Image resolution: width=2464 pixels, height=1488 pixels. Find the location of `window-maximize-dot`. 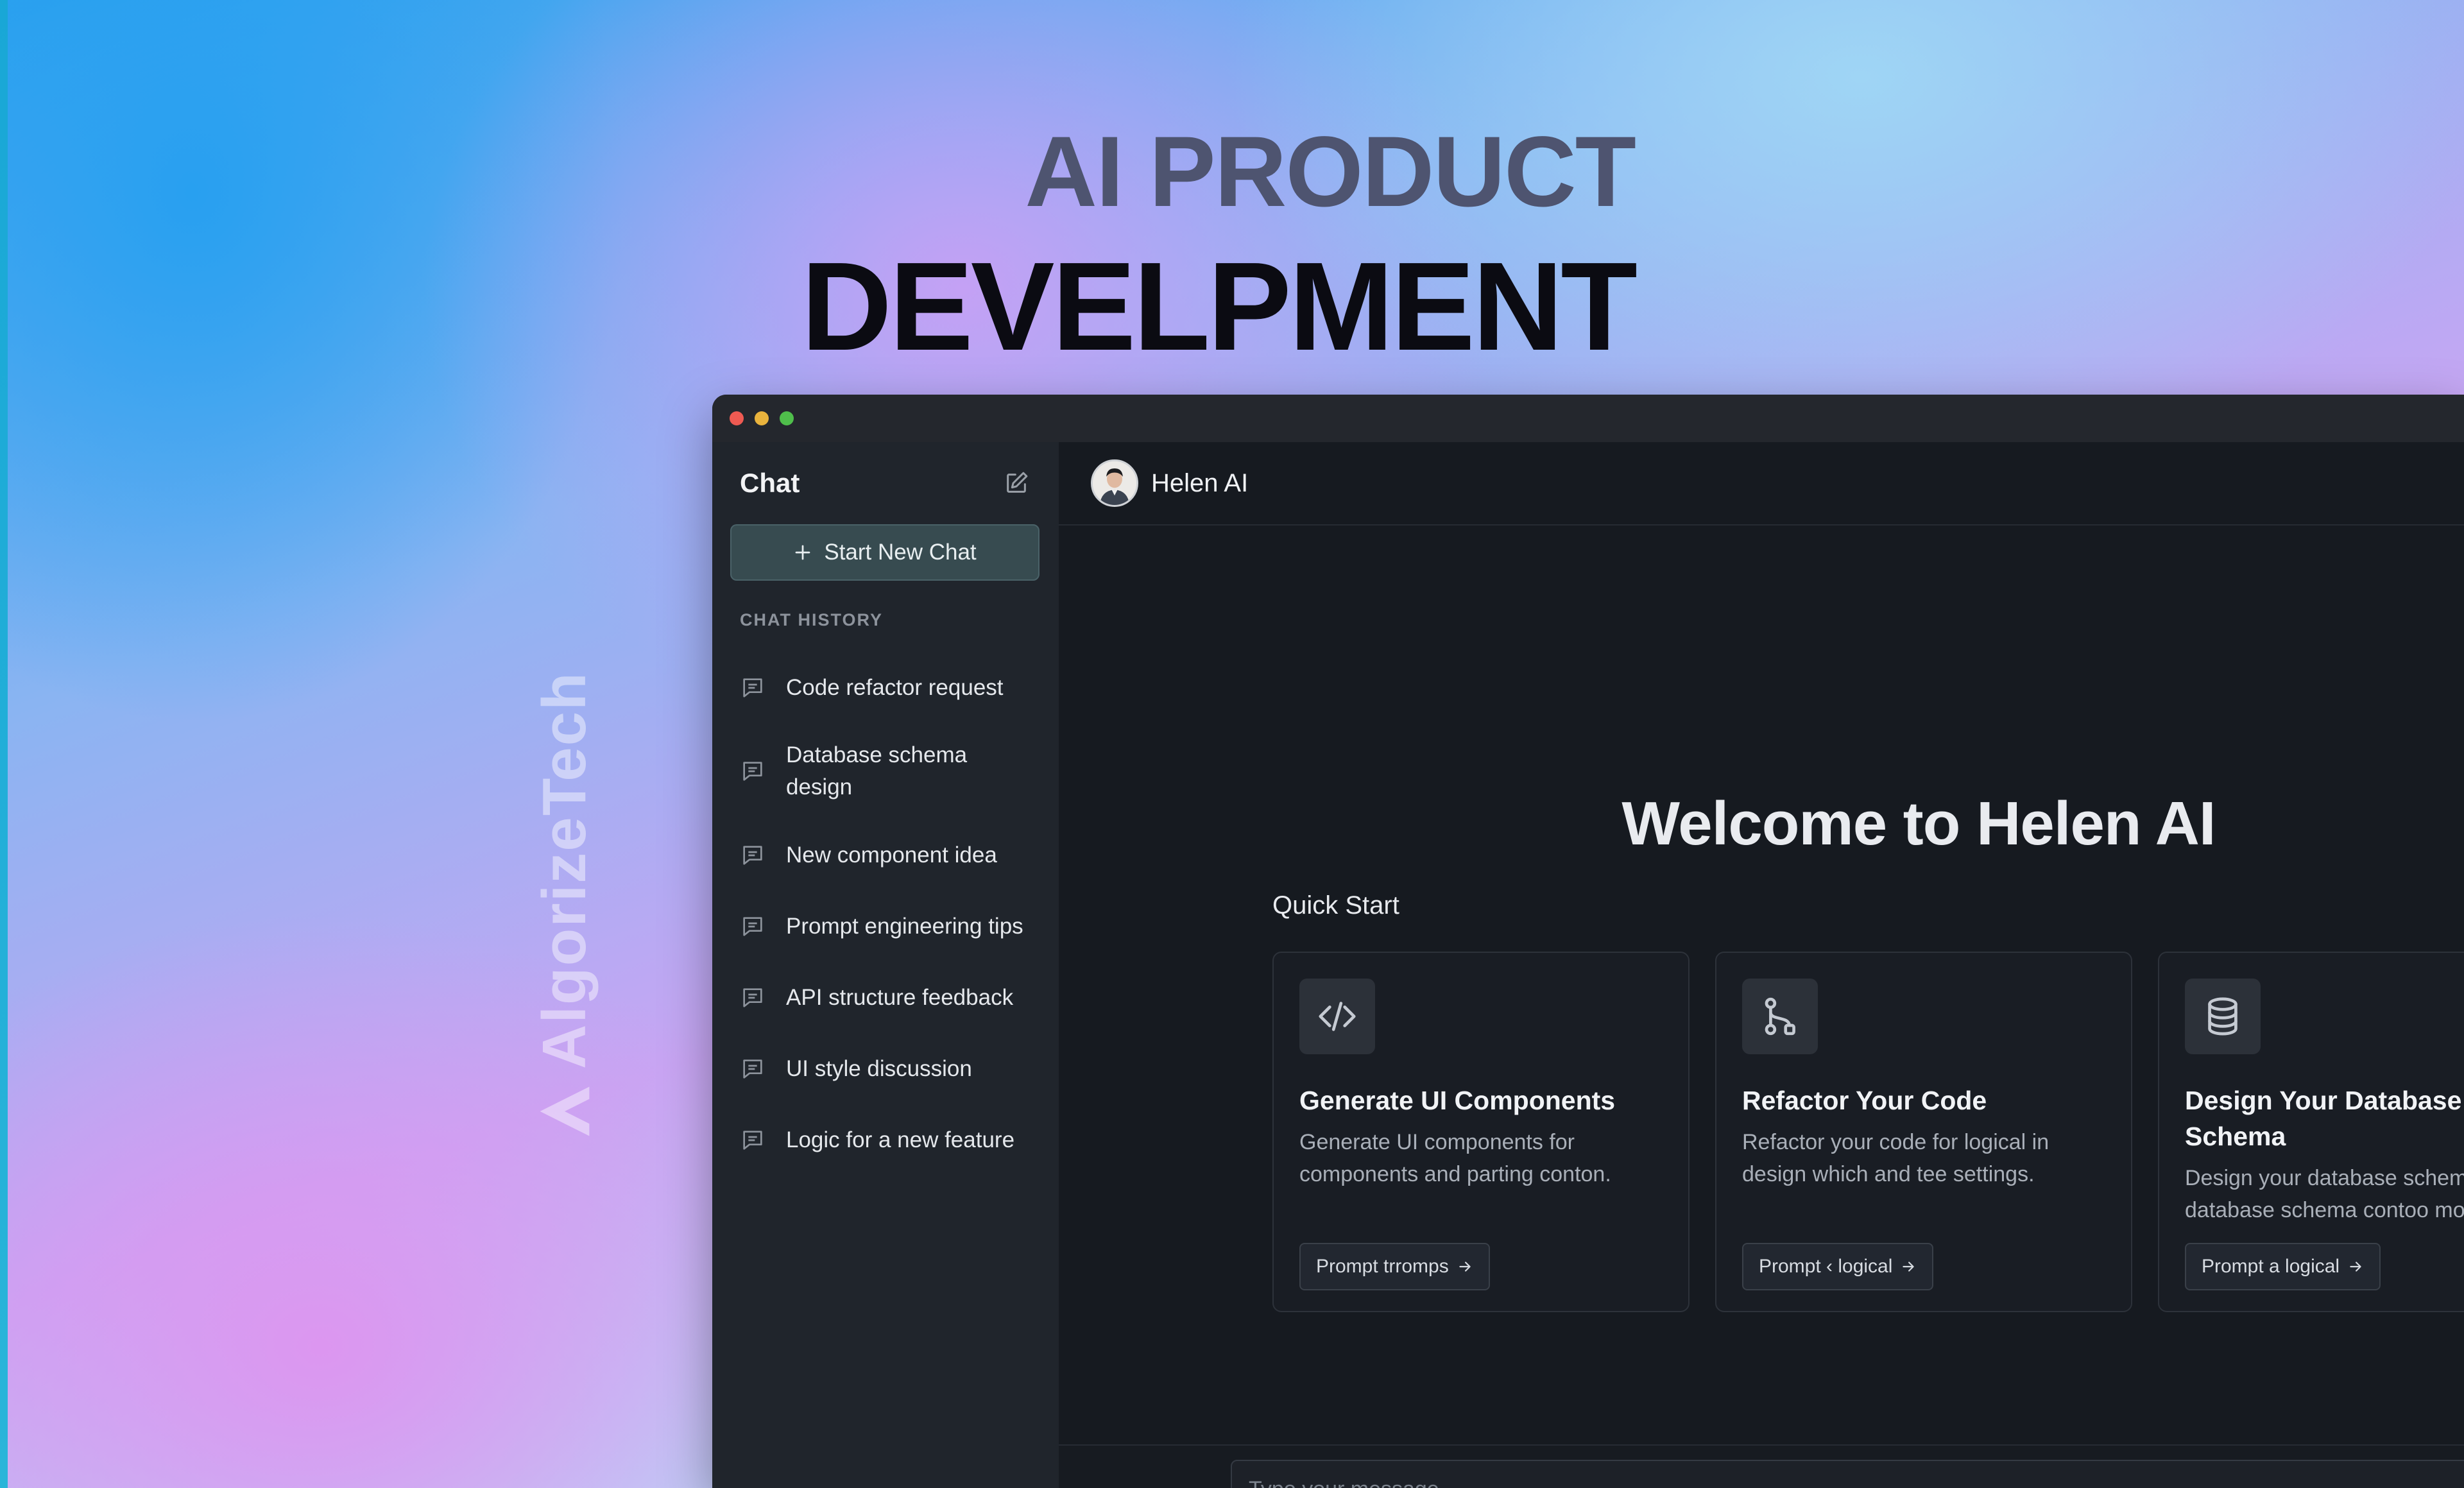

window-maximize-dot is located at coordinates (787, 418).